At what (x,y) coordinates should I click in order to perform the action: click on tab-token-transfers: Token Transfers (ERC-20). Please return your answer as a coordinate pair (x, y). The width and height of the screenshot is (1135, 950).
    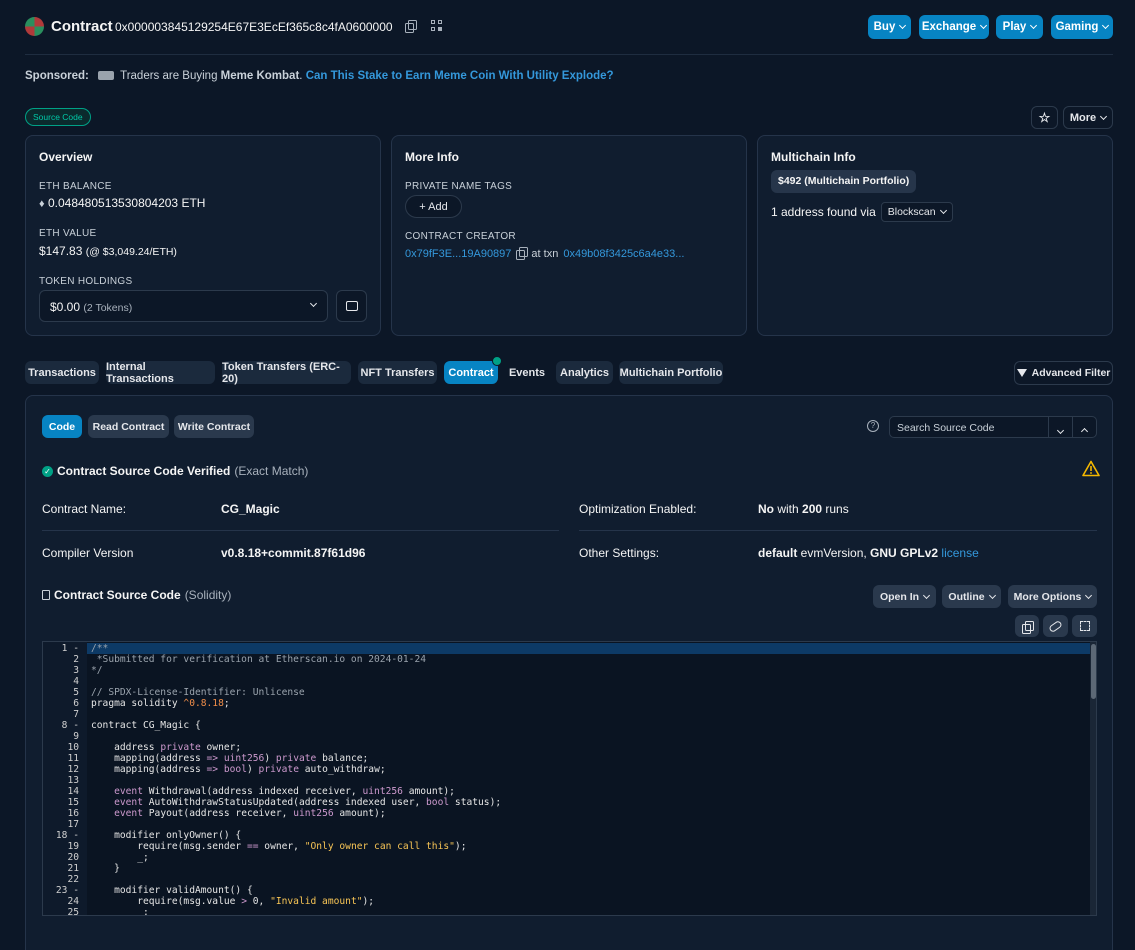
    Looking at the image, I should click on (286, 373).